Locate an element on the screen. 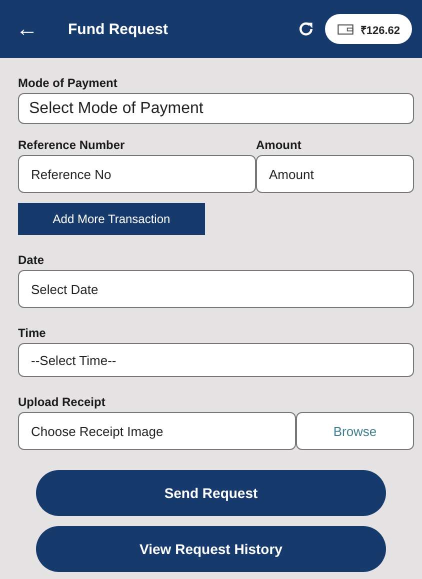 Image resolution: width=422 pixels, height=579 pixels. refresh-icon is located at coordinates (306, 29).